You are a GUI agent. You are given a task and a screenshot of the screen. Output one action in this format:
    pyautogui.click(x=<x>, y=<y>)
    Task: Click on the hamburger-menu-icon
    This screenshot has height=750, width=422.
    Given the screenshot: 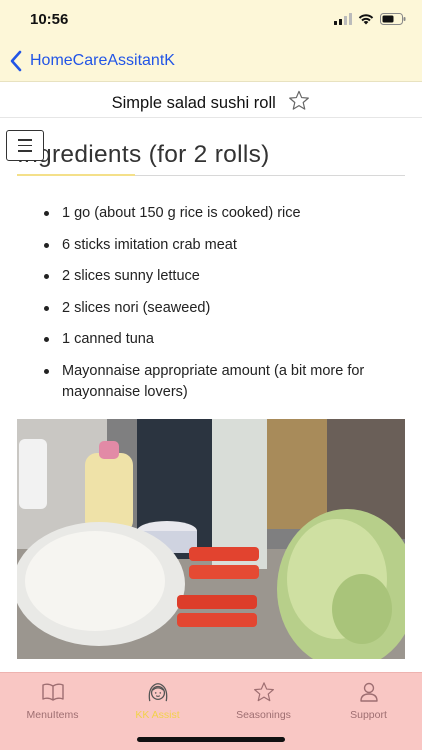 What is the action you would take?
    pyautogui.click(x=25, y=140)
    